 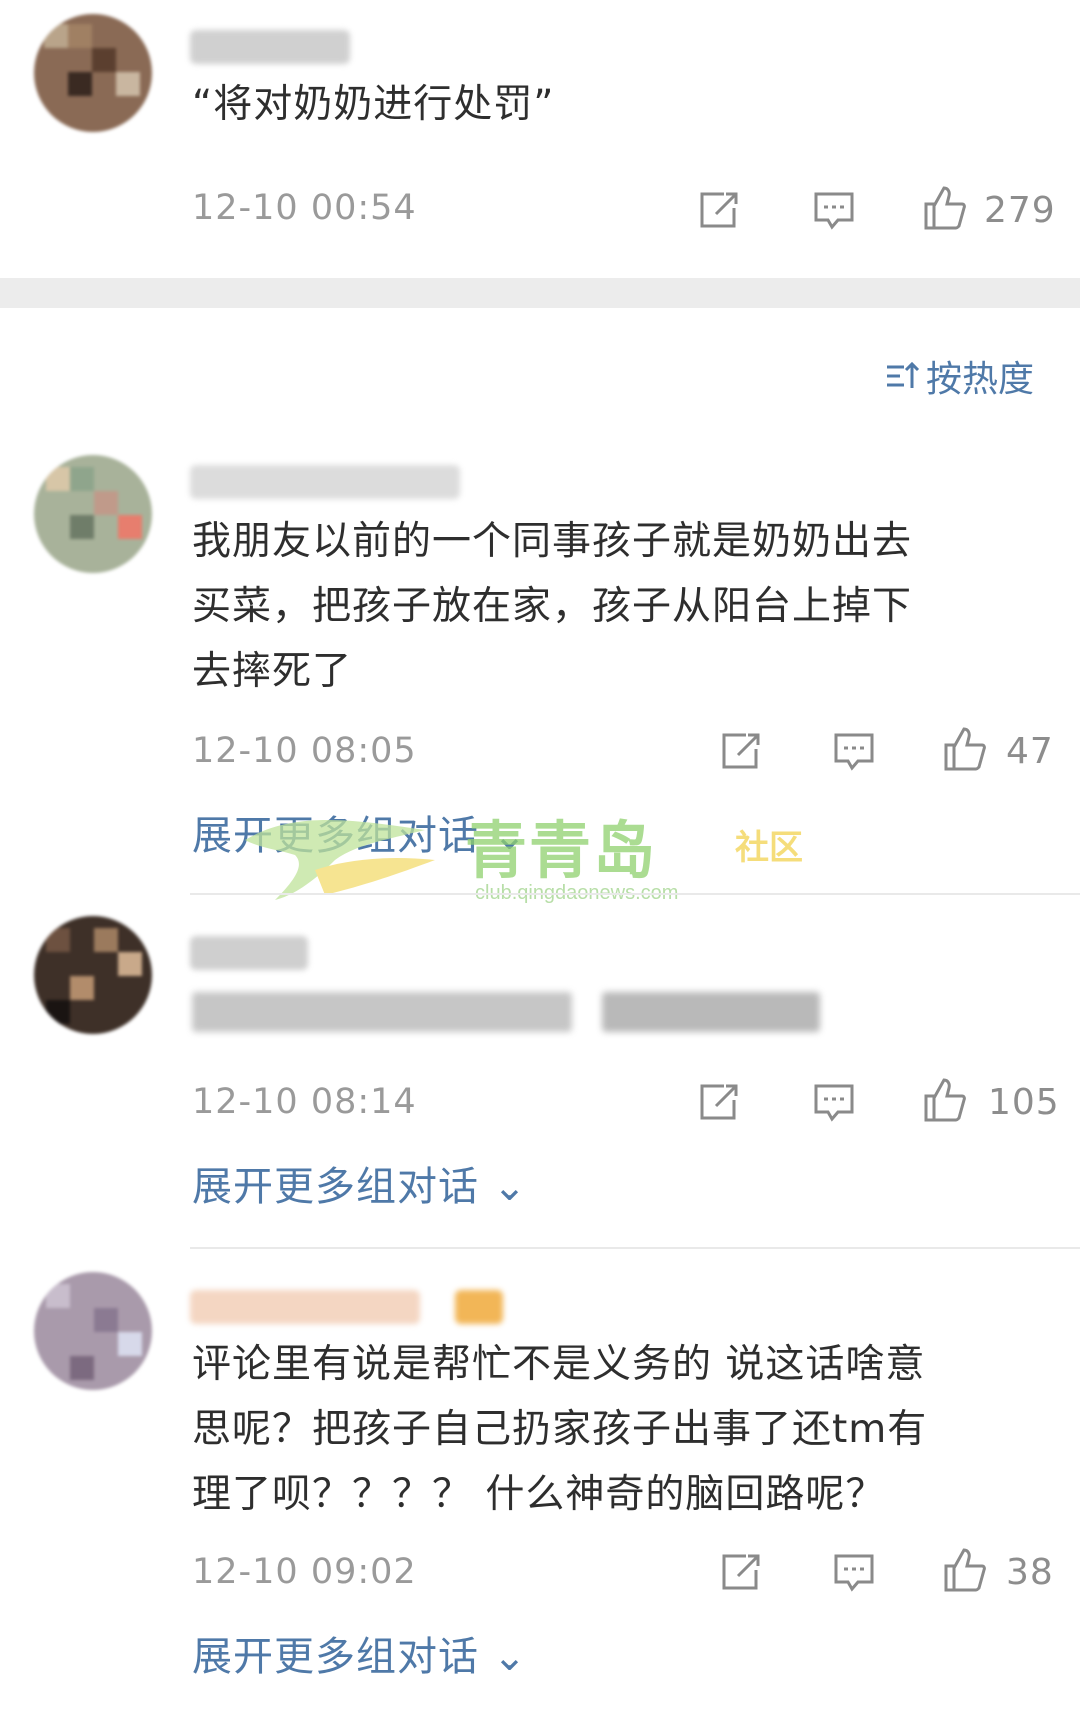 What do you see at coordinates (540, 293) in the screenshot?
I see `section-separator` at bounding box center [540, 293].